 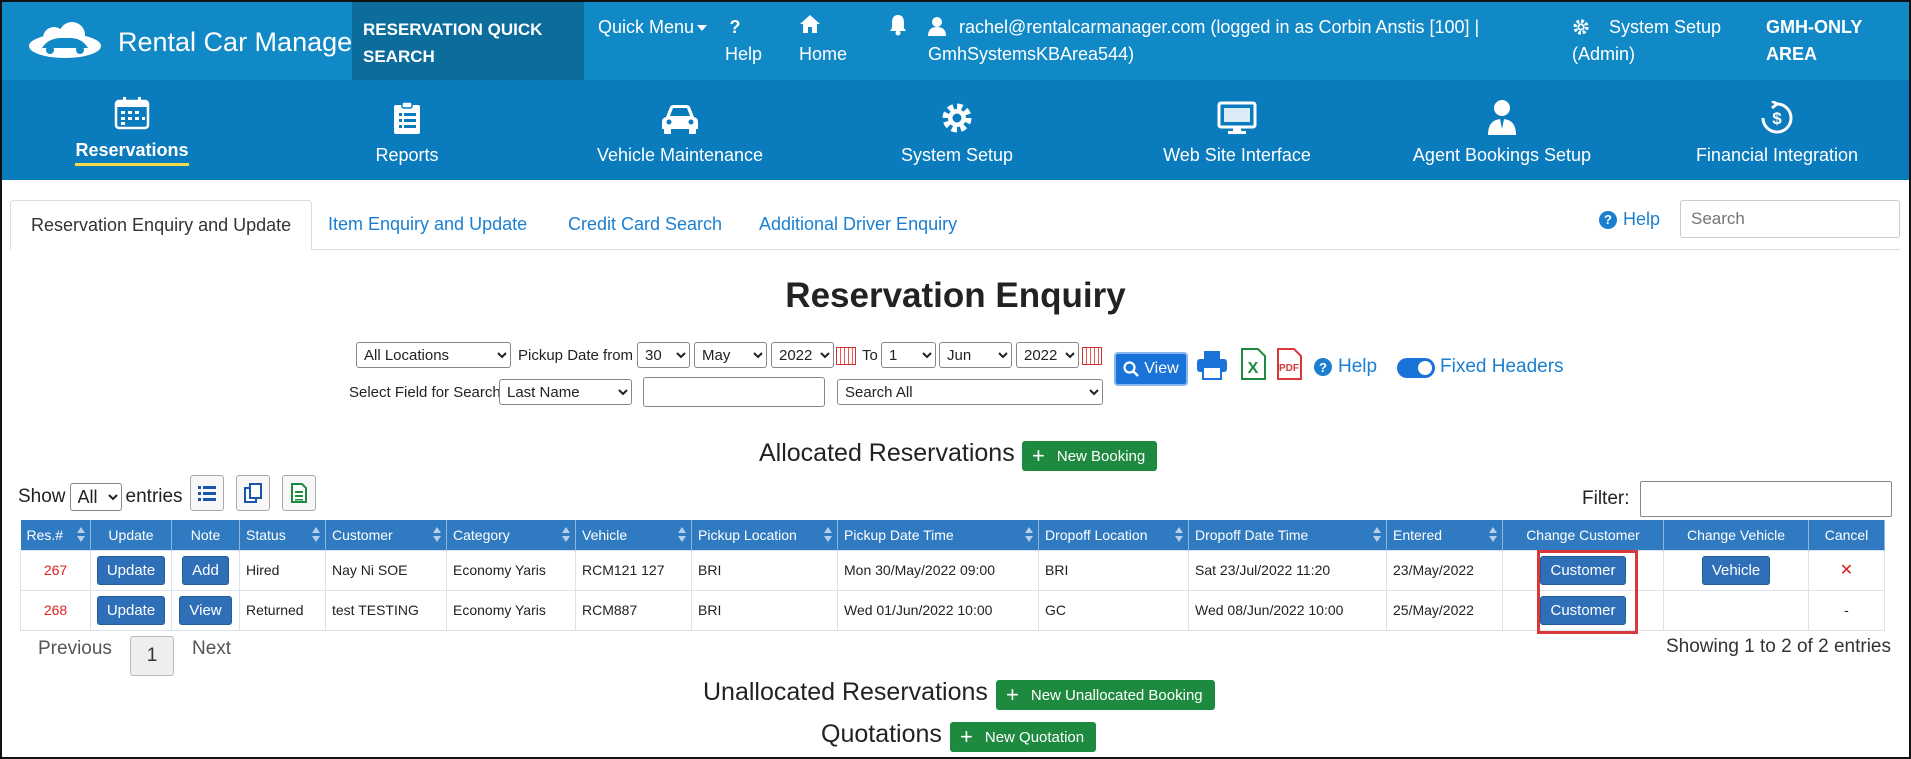 What do you see at coordinates (1587, 592) in the screenshot?
I see `highlight-box` at bounding box center [1587, 592].